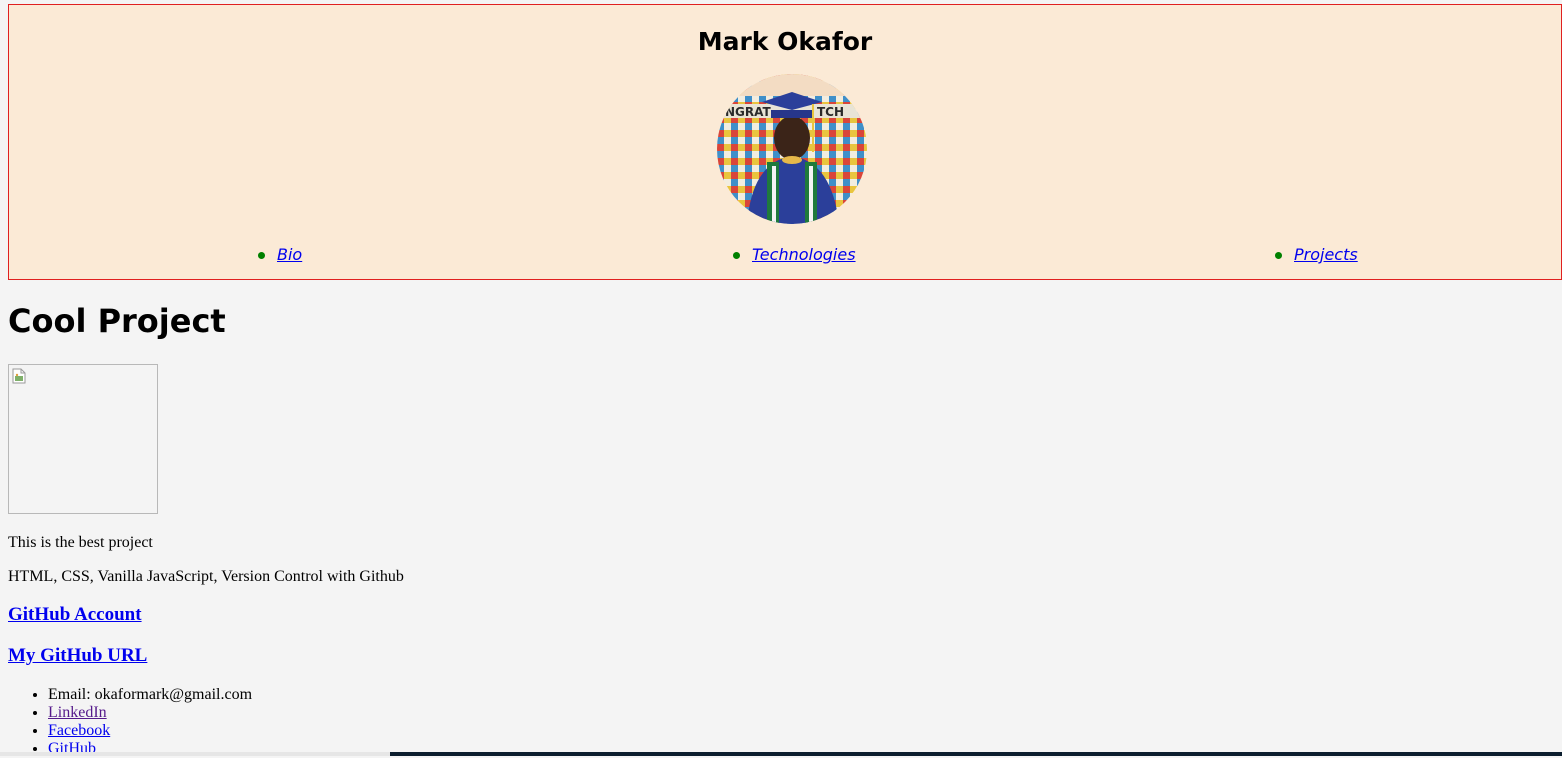  Describe the element at coordinates (80, 542) in the screenshot. I see `project-description: This is the best project` at that location.